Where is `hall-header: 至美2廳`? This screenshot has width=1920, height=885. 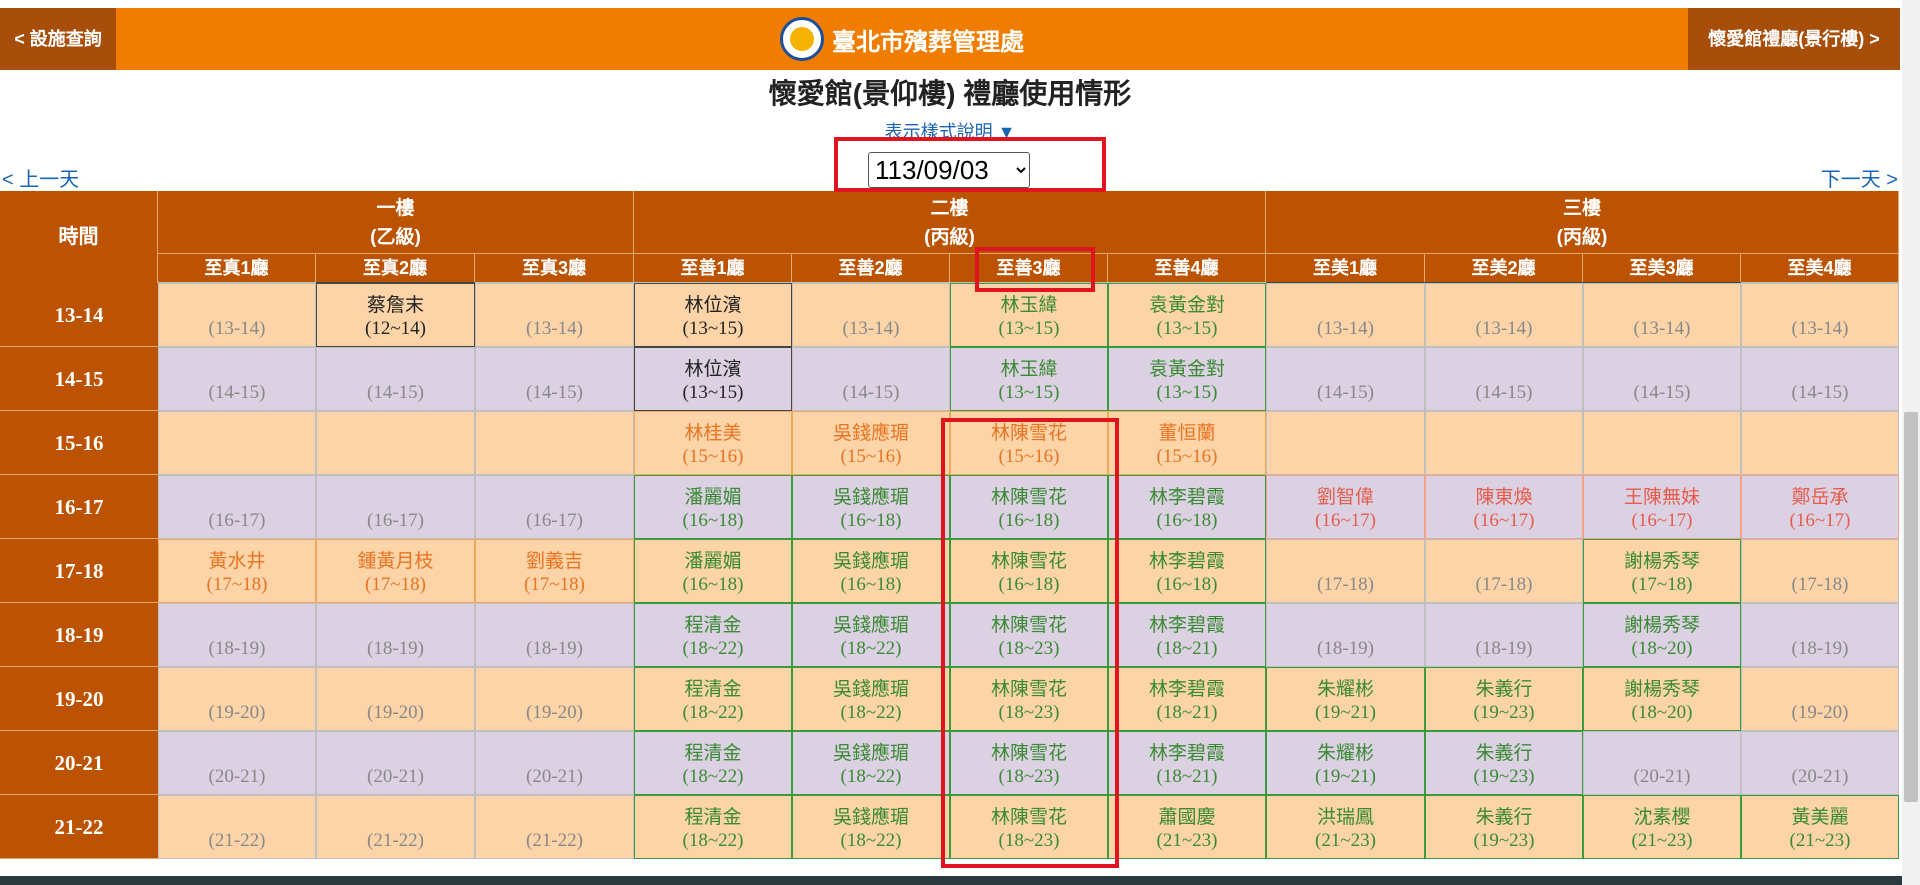
hall-header: 至美2廳 is located at coordinates (1504, 267).